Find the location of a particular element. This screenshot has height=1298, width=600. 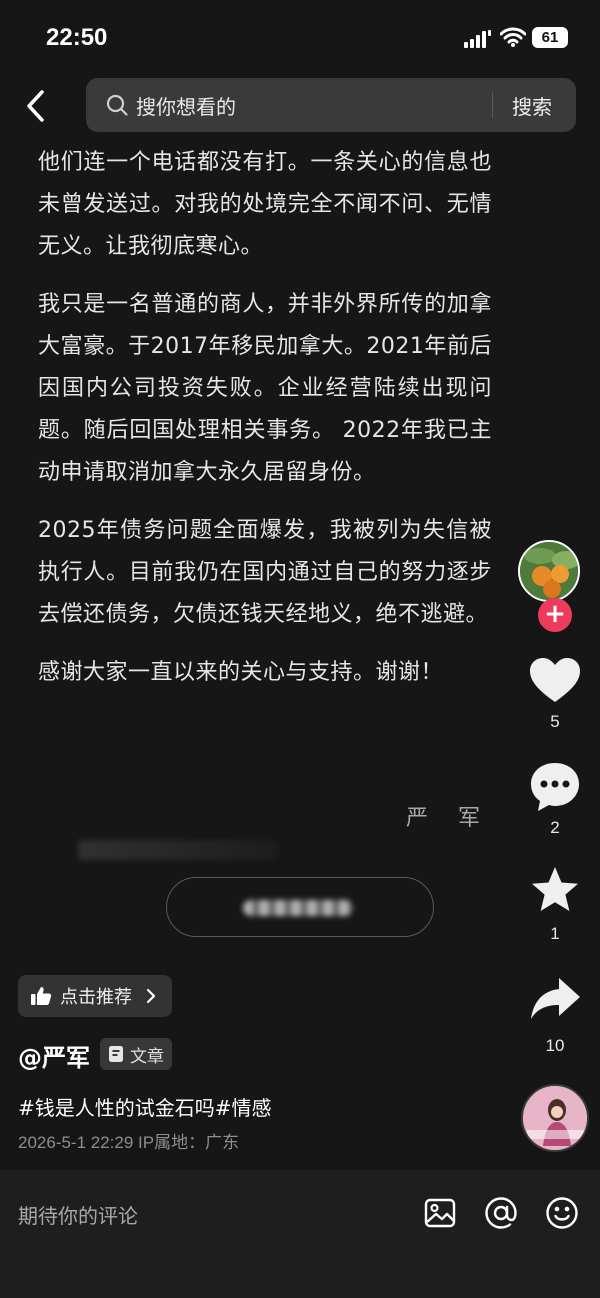

recommend-label: 点击推荐 is located at coordinates (96, 997).